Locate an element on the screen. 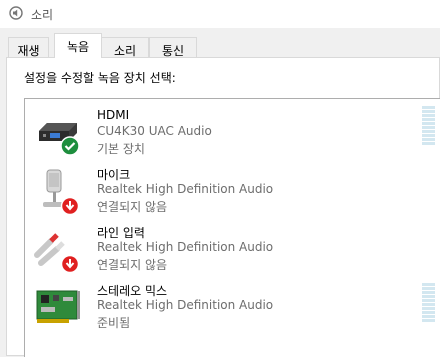 This screenshot has height=357, width=440. device-name: 마이크 is located at coordinates (114, 175).